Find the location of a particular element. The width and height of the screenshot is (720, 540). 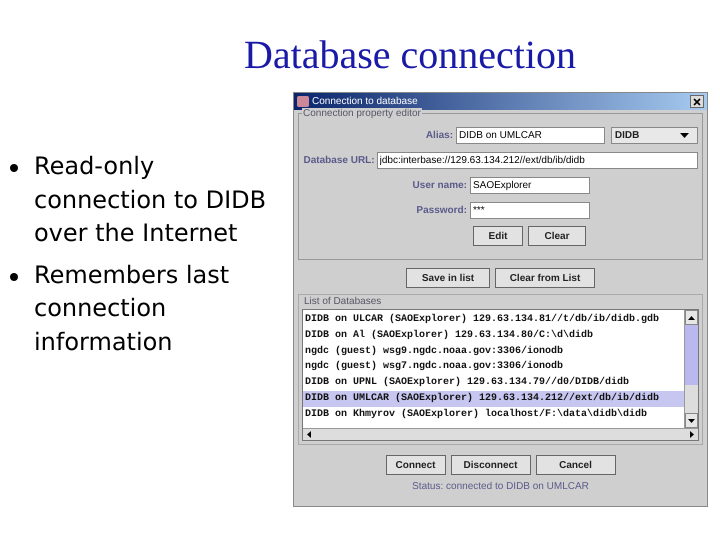

vertical-scrollbar is located at coordinates (691, 369).